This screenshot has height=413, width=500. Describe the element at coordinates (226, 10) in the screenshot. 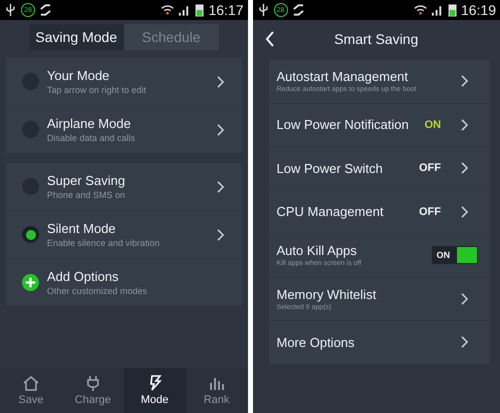

I see `clock-time: 16:17` at that location.